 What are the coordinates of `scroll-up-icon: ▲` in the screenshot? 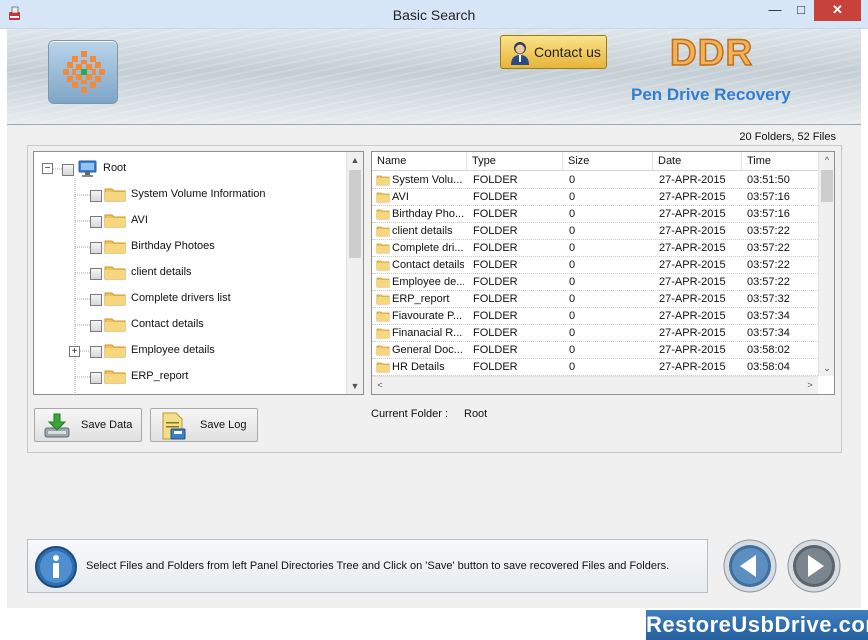 It's located at (355, 160).